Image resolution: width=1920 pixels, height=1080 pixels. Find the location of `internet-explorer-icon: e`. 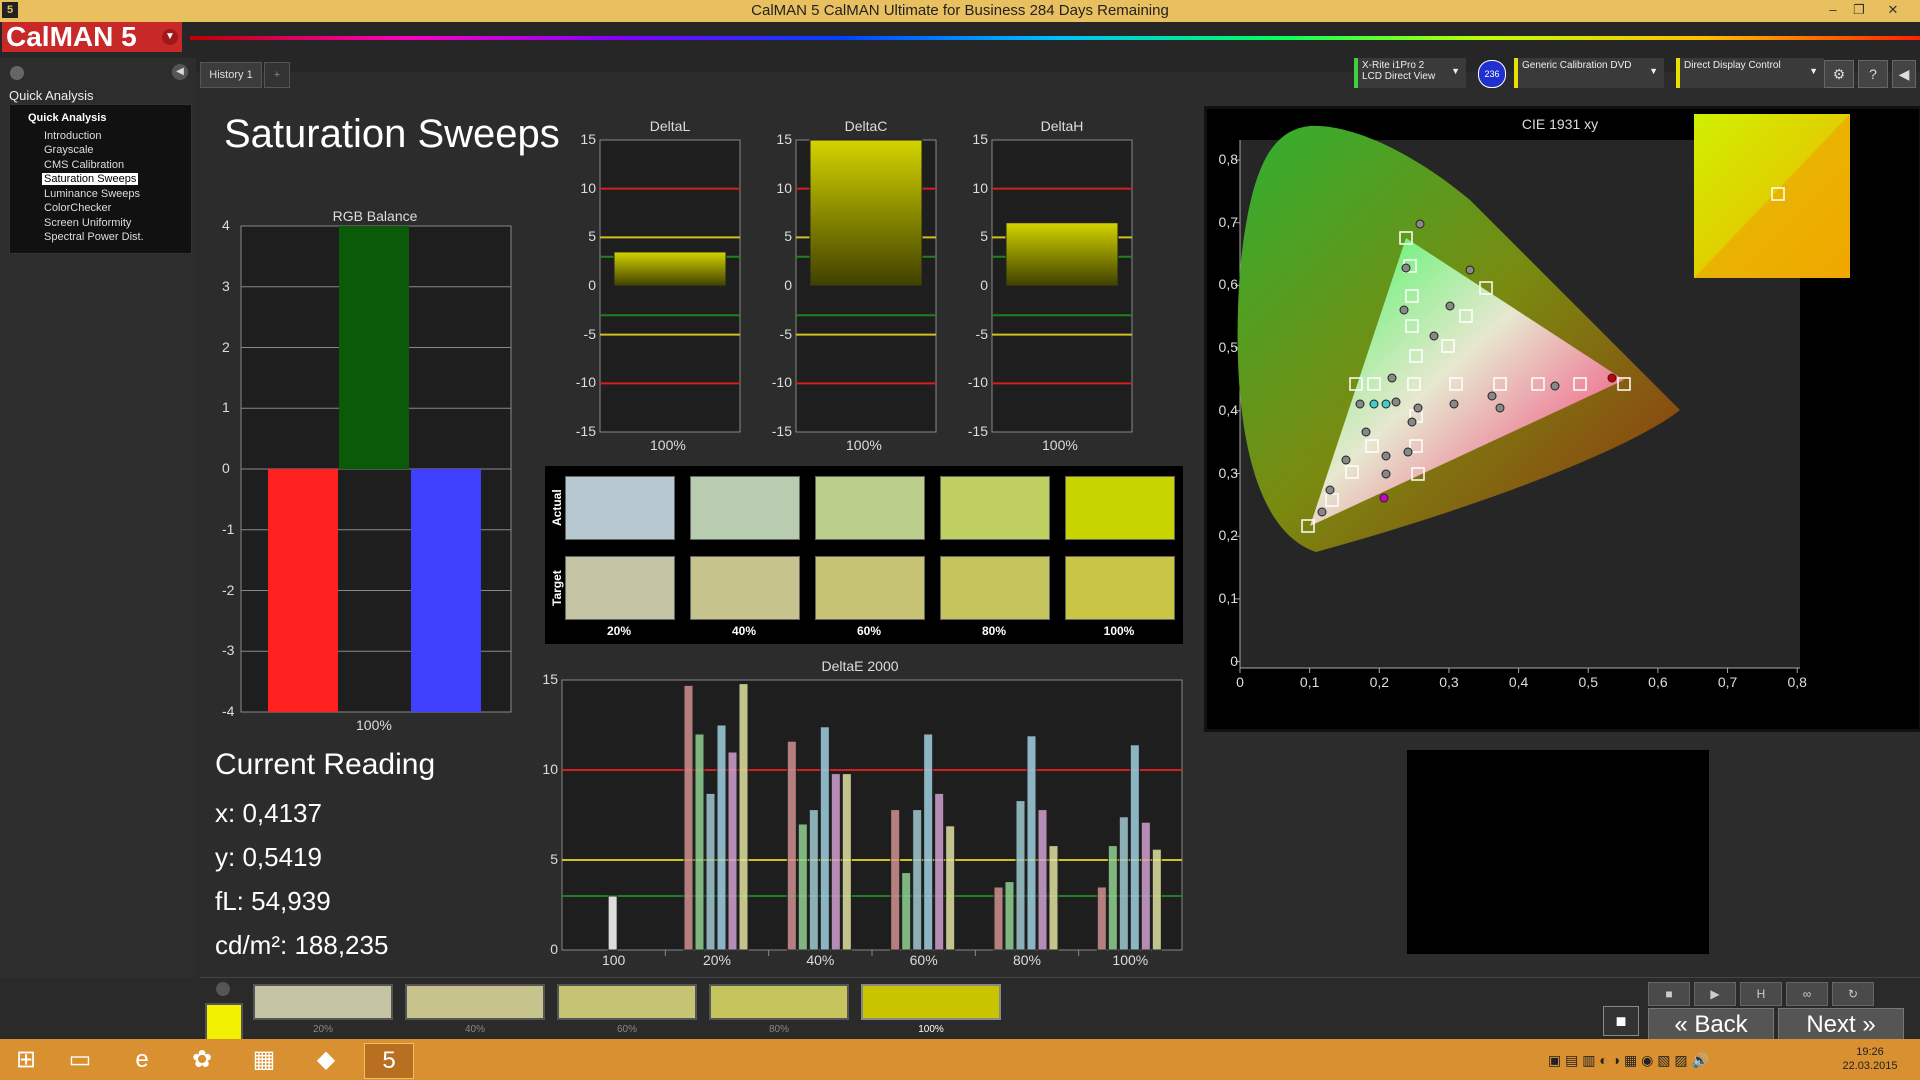

internet-explorer-icon: e is located at coordinates (142, 1060).